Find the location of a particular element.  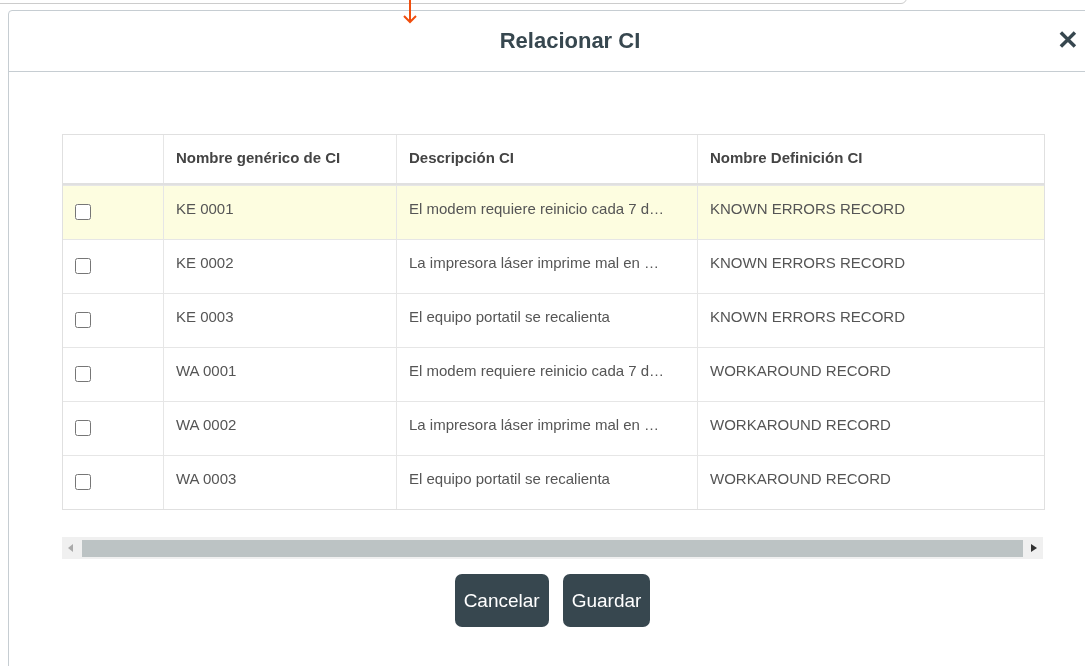

scroll-right-icon is located at coordinates (1034, 548).